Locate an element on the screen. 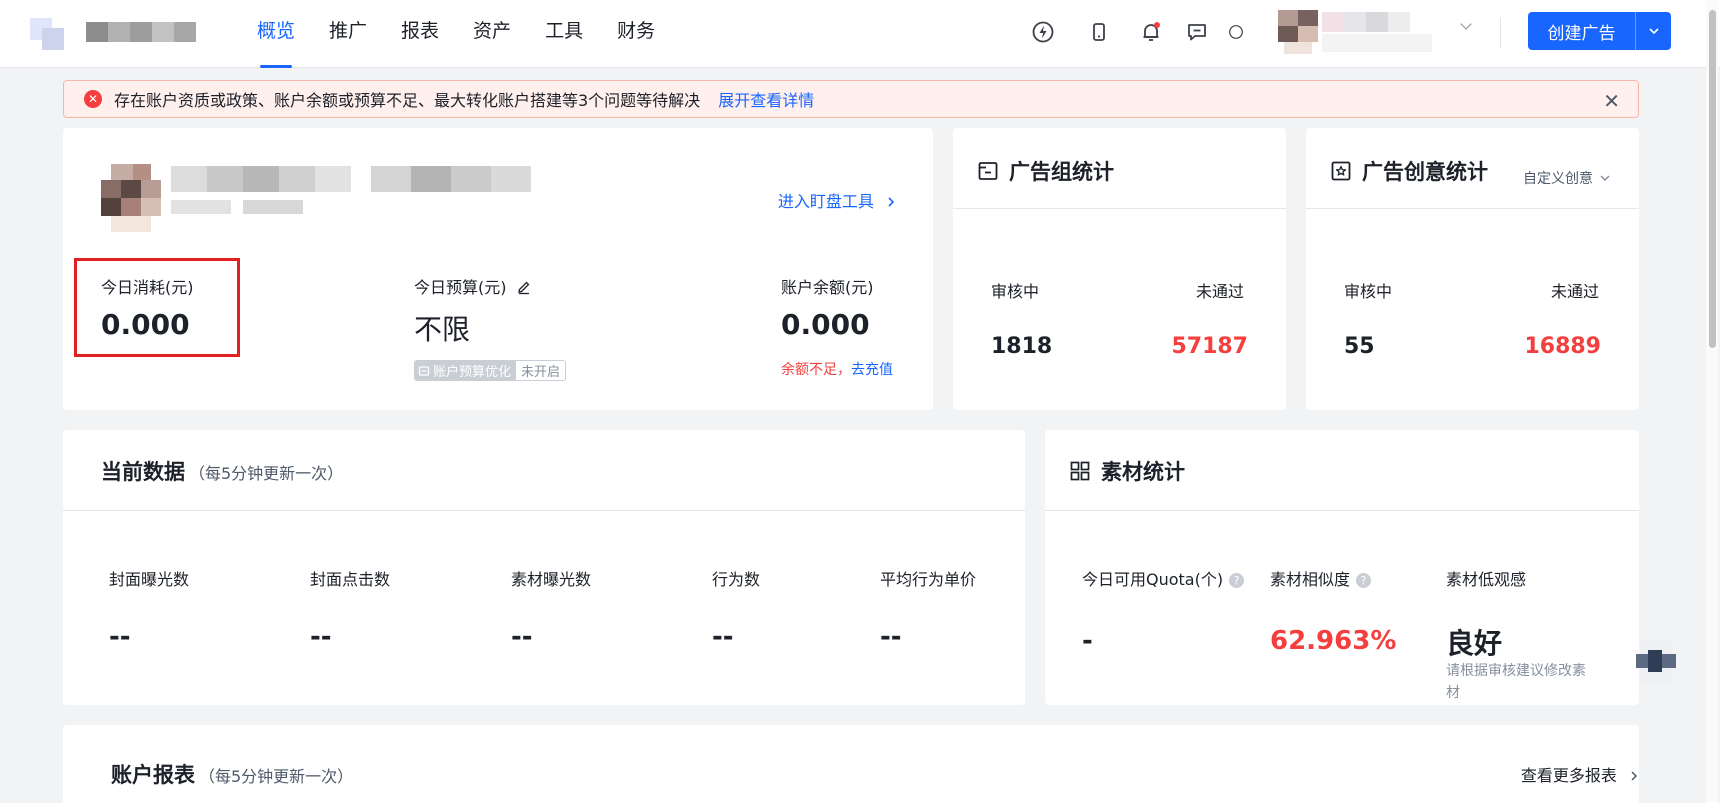 The width and height of the screenshot is (1720, 803). low-view-value: 良好 is located at coordinates (1474, 643).